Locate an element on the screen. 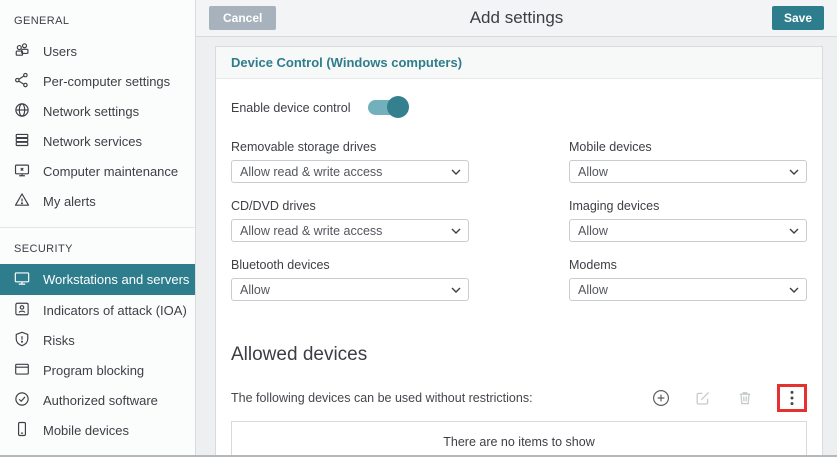 Image resolution: width=837 pixels, height=457 pixels. sidebar-item-indicators-of-attack: Indicators of attack (IOA) is located at coordinates (97, 310).